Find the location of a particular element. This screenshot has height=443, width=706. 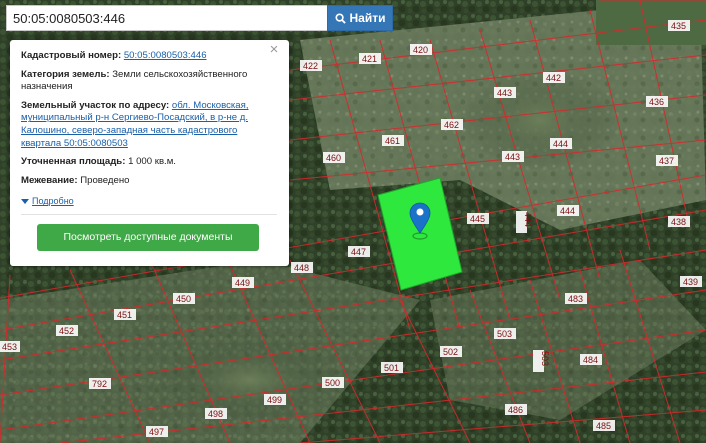

svg-text: 439 is located at coordinates (690, 282).